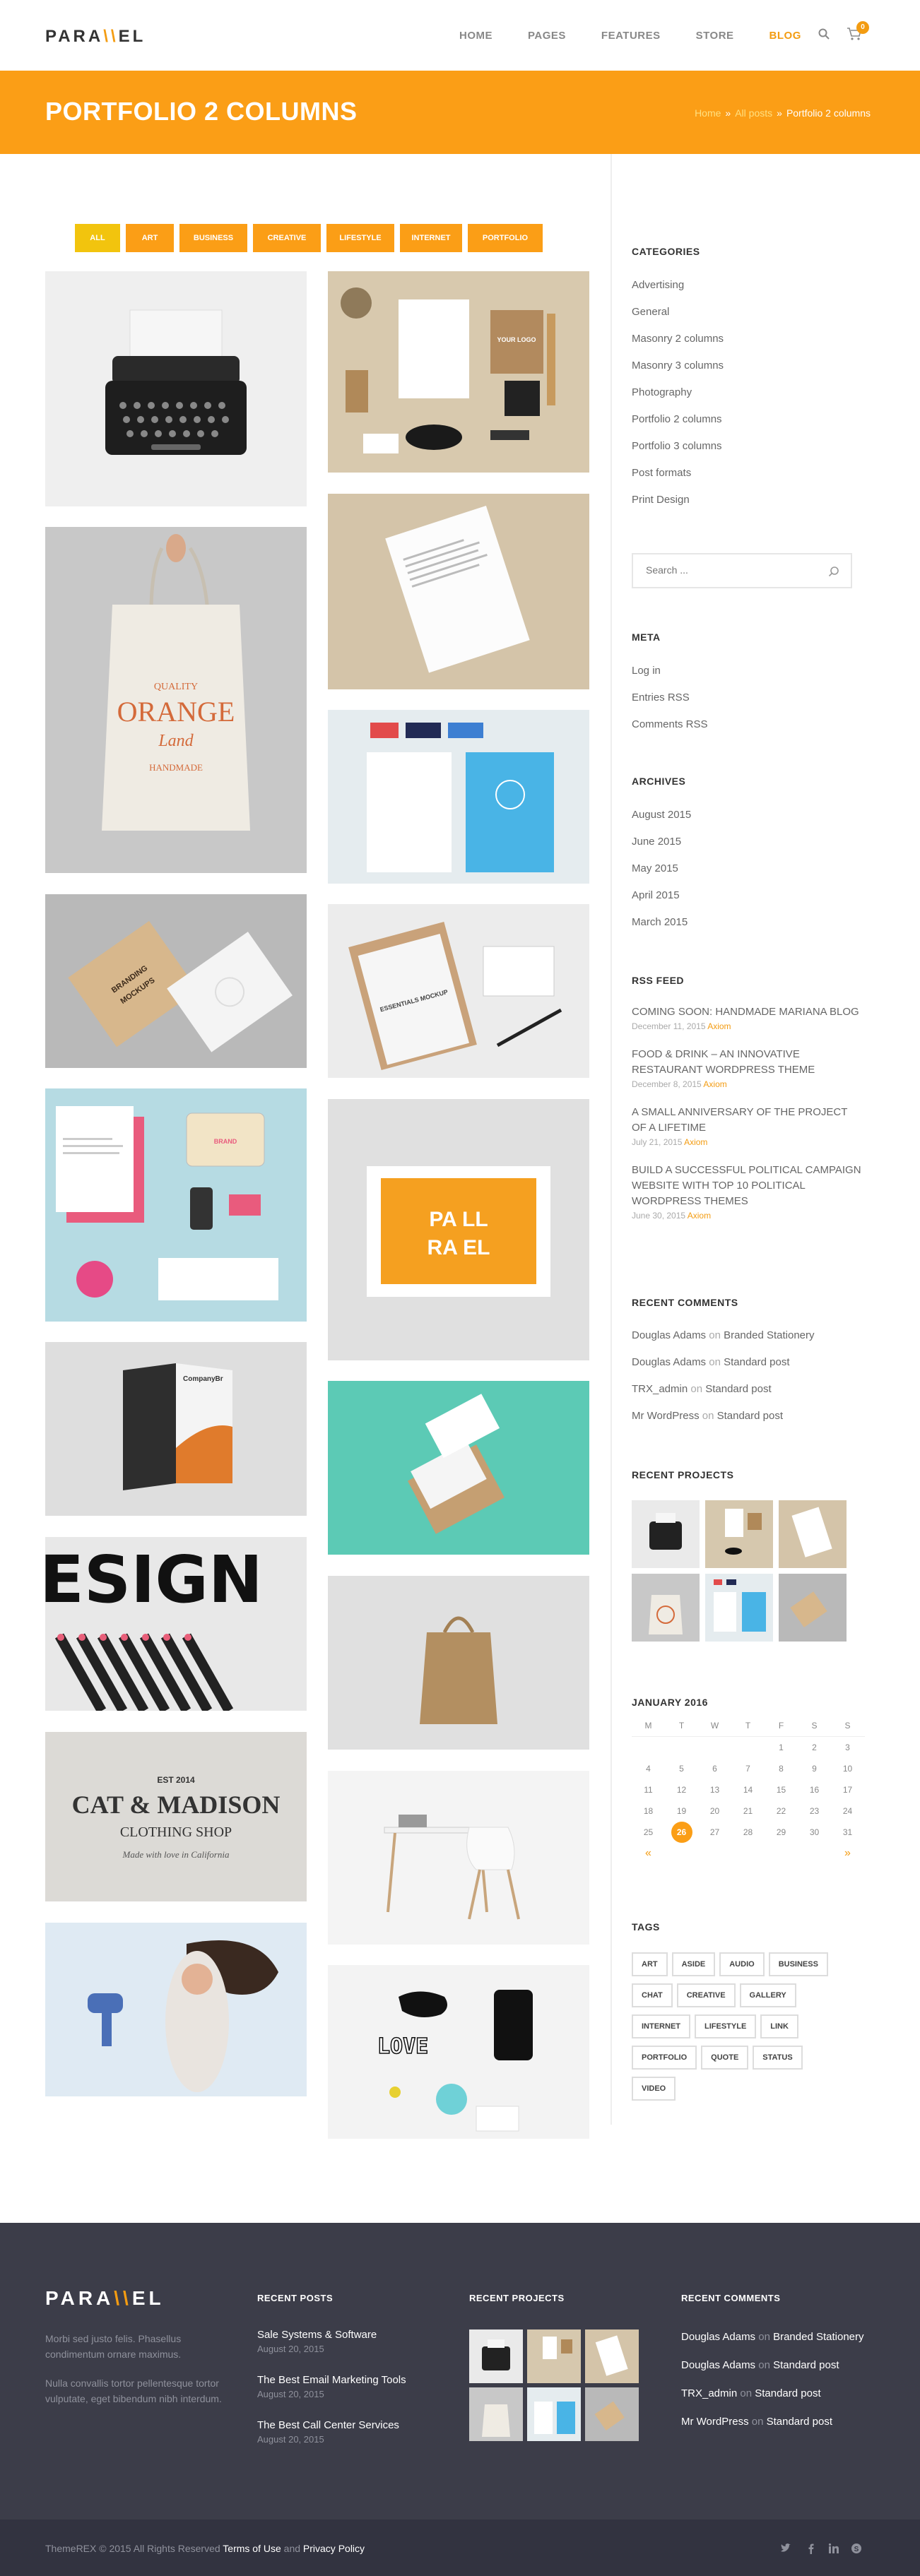 The height and width of the screenshot is (2576, 920). I want to click on tag-creative: CREATIVE, so click(706, 1995).